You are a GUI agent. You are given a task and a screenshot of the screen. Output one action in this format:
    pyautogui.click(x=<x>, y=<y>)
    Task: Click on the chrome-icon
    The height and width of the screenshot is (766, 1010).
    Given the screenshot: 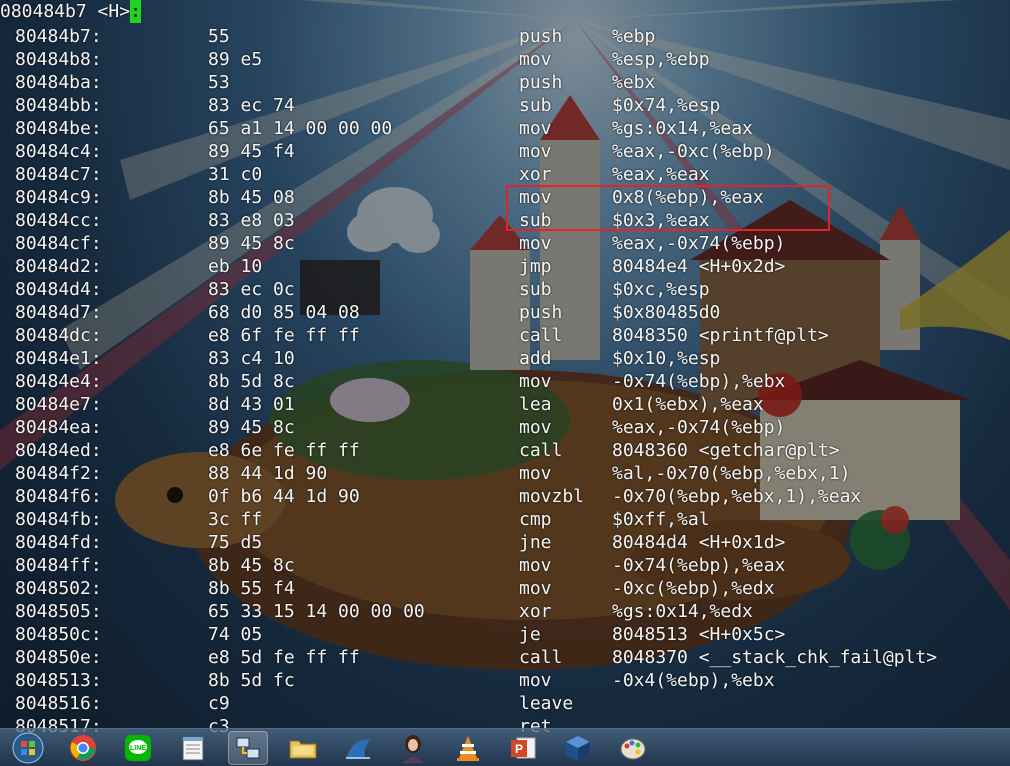 What is the action you would take?
    pyautogui.click(x=83, y=747)
    